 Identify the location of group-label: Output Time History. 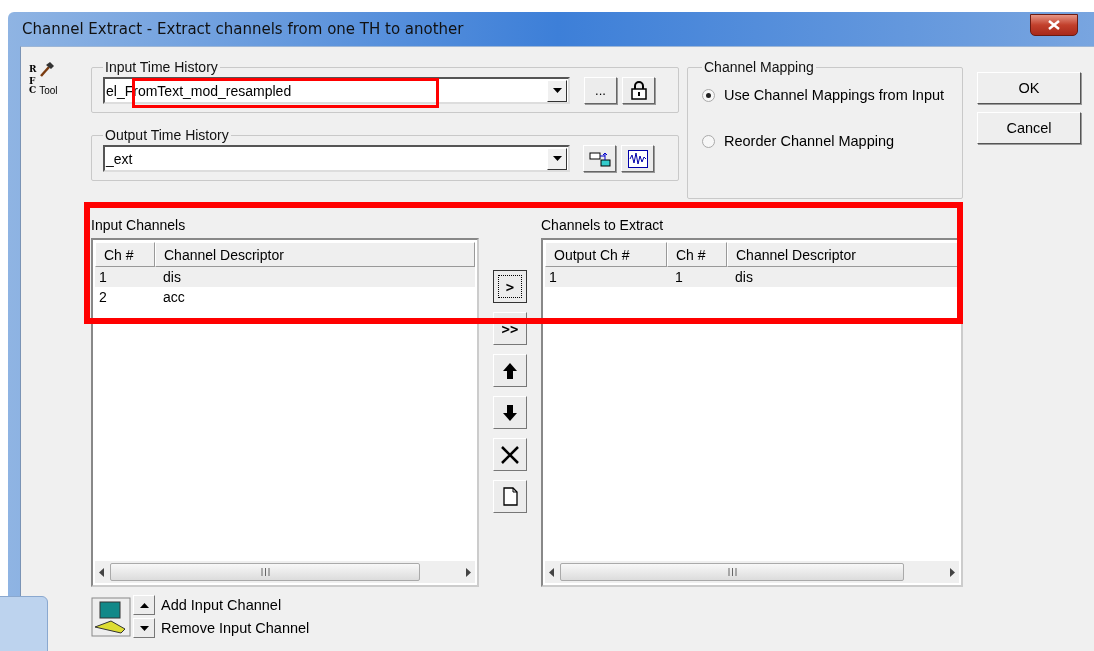
(167, 135).